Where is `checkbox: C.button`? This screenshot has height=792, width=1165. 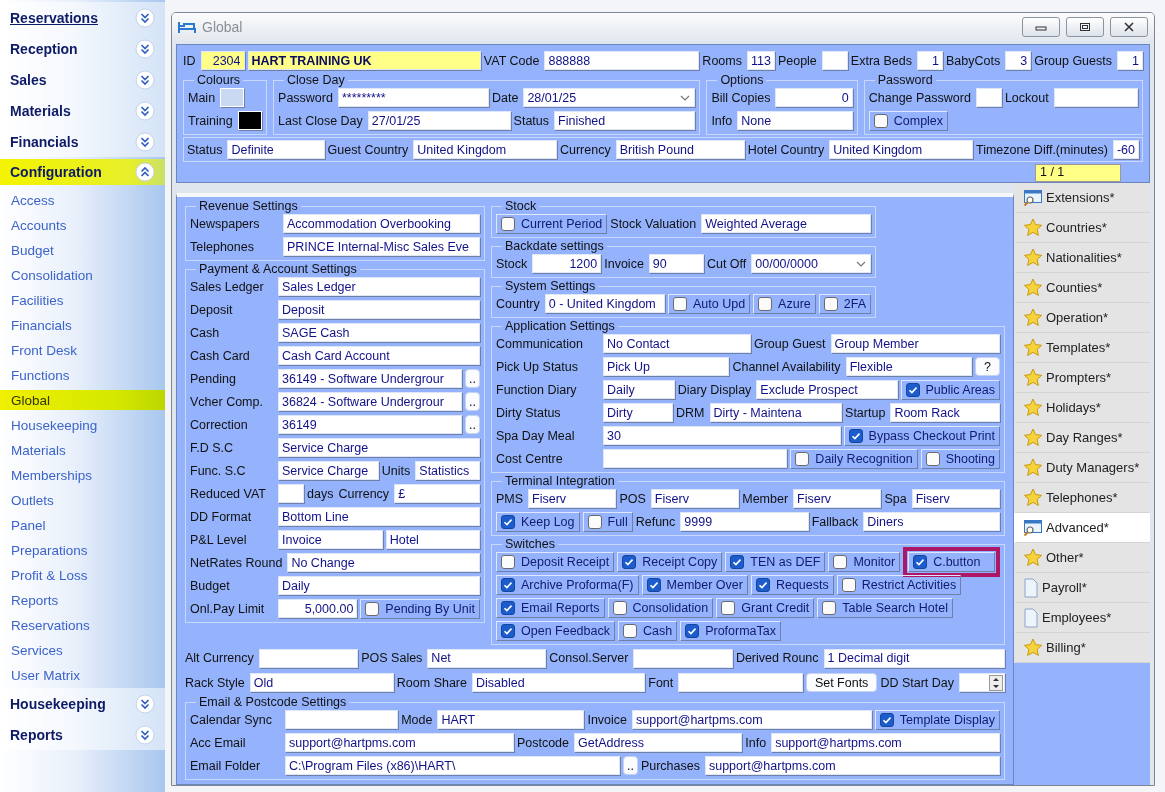
checkbox: C.button is located at coordinates (951, 561).